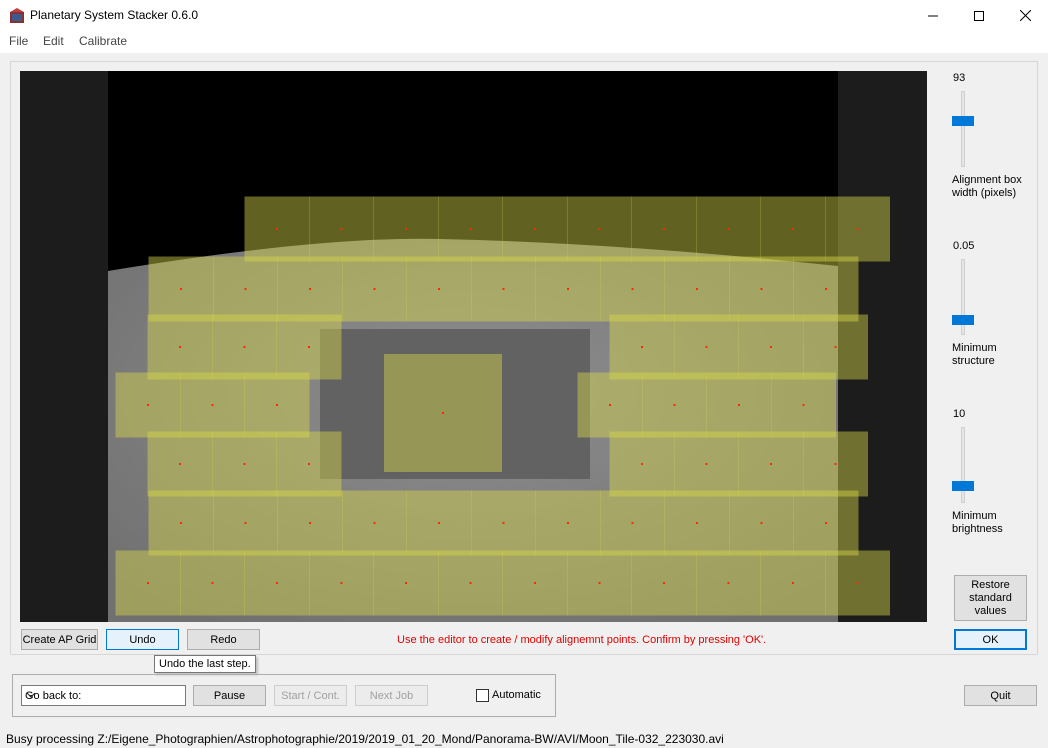  Describe the element at coordinates (59, 639) in the screenshot. I see `create-ap-grid-button: Create AP Grid` at that location.